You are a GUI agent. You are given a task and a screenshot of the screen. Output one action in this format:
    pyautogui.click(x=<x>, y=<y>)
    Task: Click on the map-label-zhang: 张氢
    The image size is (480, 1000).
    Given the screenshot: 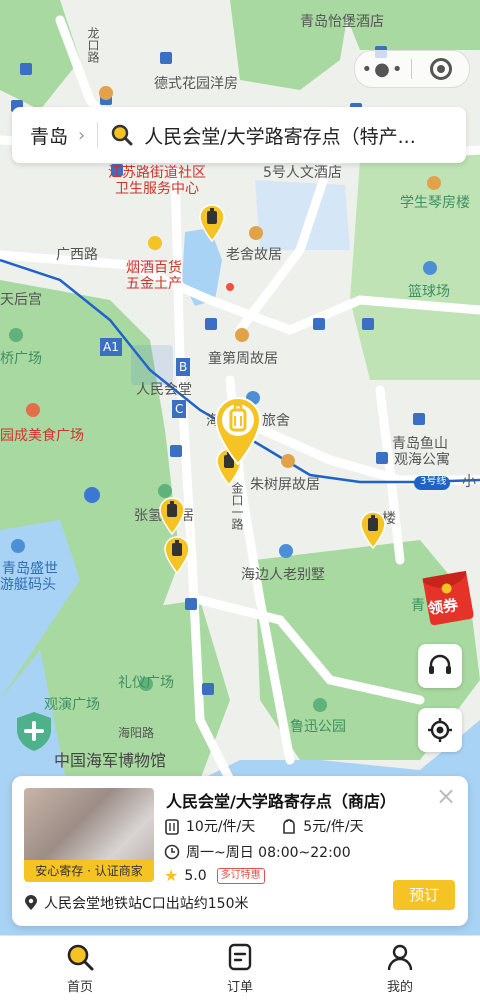 What is the action you would take?
    pyautogui.click(x=148, y=516)
    